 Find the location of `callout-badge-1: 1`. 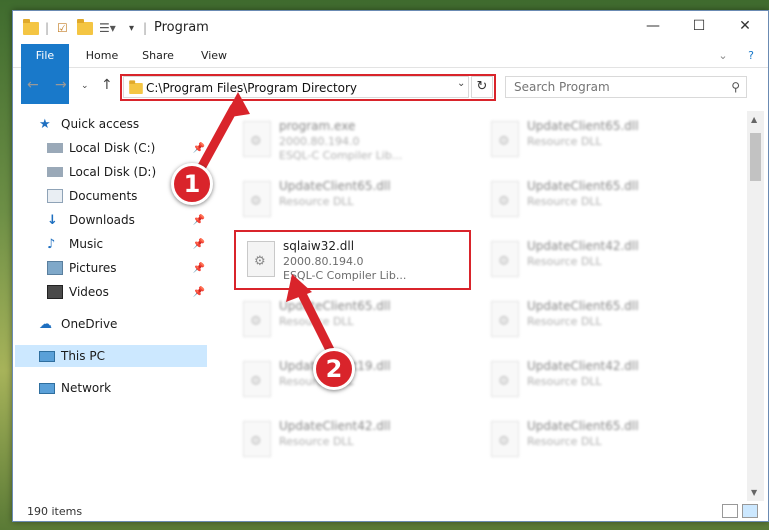

callout-badge-1: 1 is located at coordinates (192, 184).